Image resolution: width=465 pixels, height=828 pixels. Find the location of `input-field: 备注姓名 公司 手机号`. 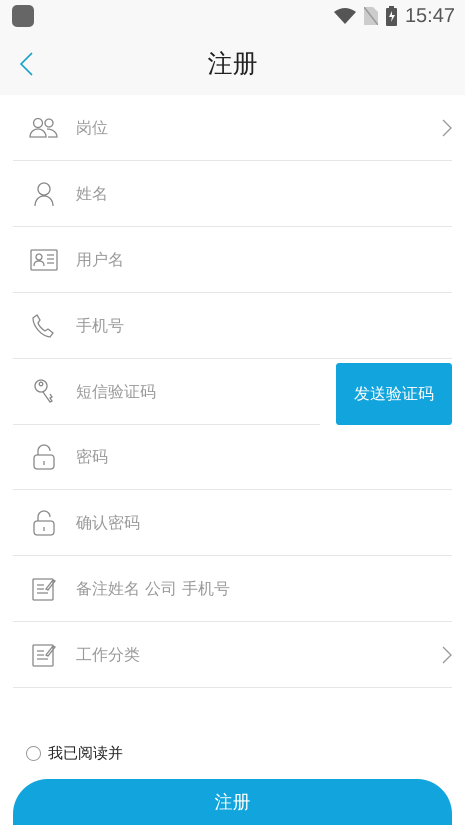

input-field: 备注姓名 公司 手机号 is located at coordinates (264, 589).